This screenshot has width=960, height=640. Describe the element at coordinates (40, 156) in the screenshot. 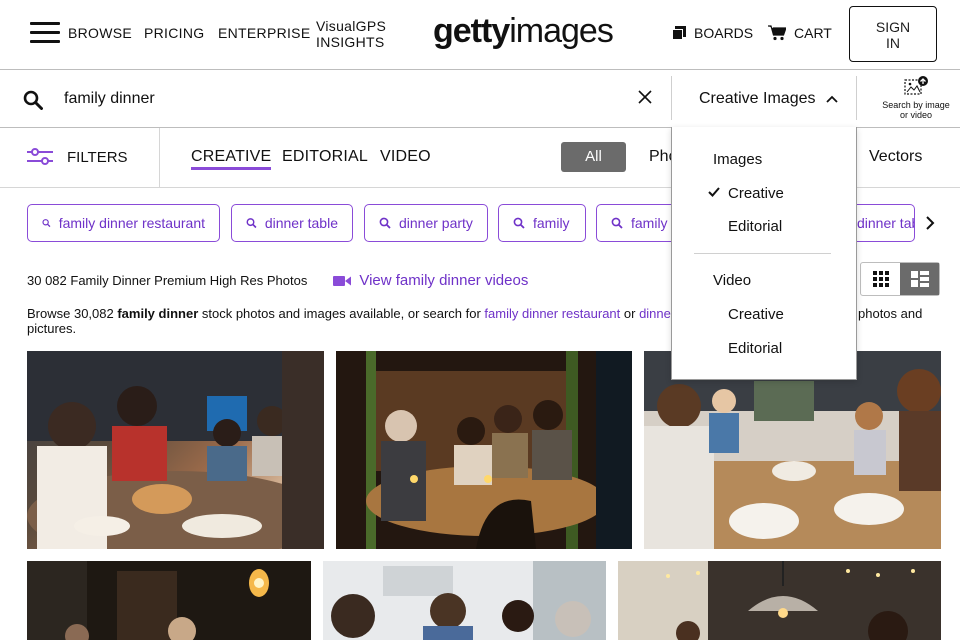

I see `sliders-icon` at that location.